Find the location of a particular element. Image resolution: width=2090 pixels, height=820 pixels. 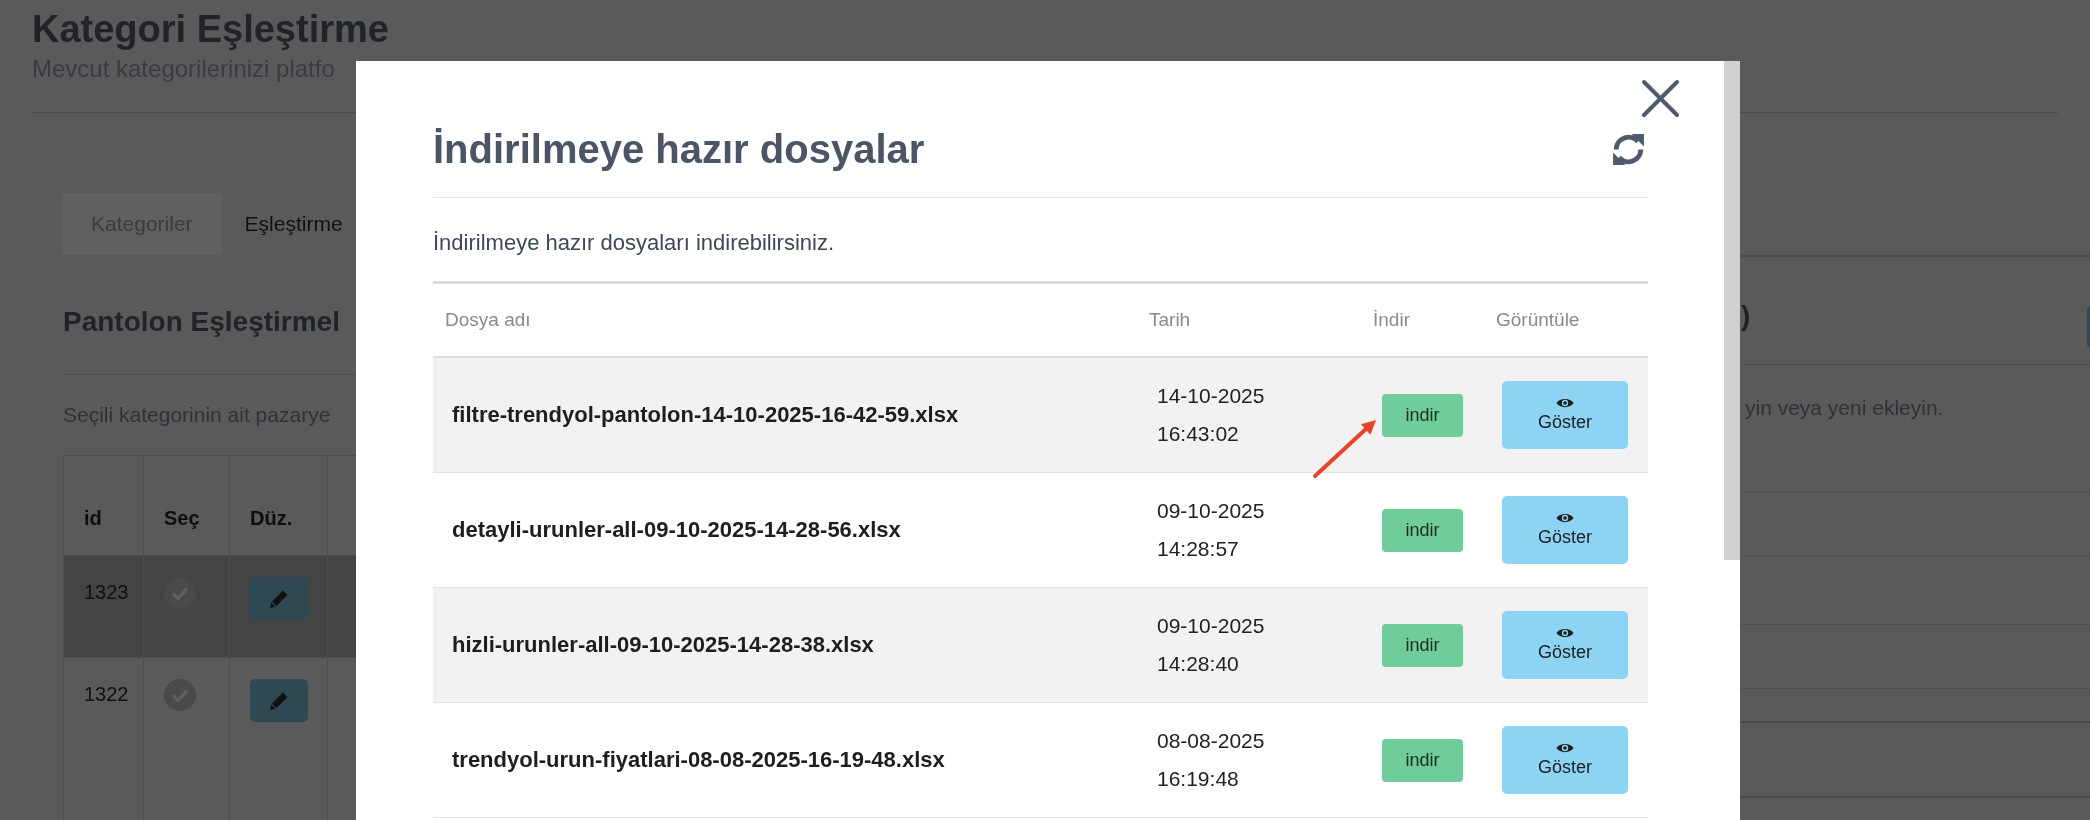

column-header: Düz. is located at coordinates (271, 518).